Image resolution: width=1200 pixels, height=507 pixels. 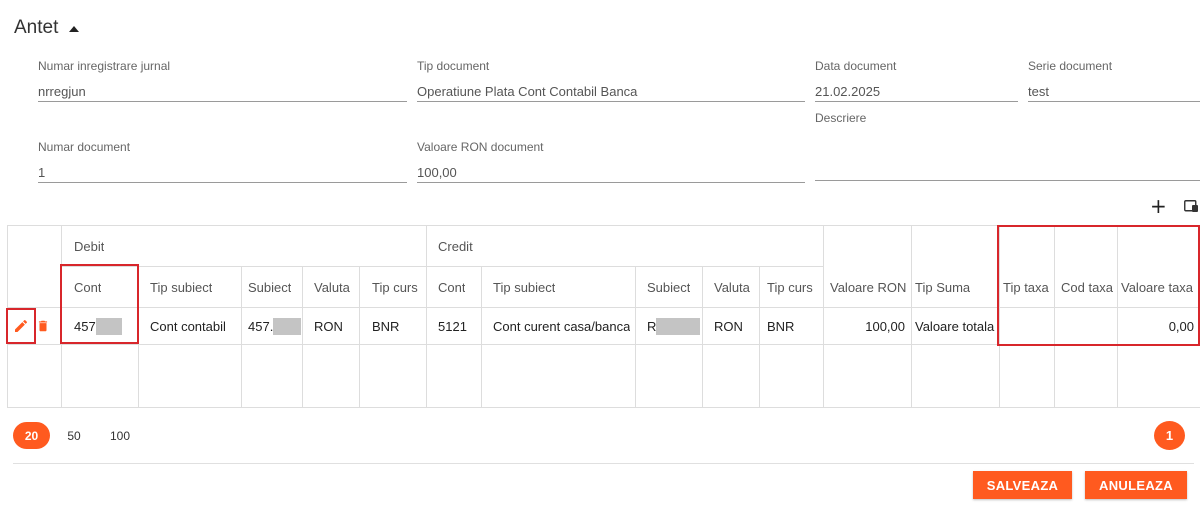 I want to click on row-credit-tip-curs: BNR, so click(x=780, y=326).